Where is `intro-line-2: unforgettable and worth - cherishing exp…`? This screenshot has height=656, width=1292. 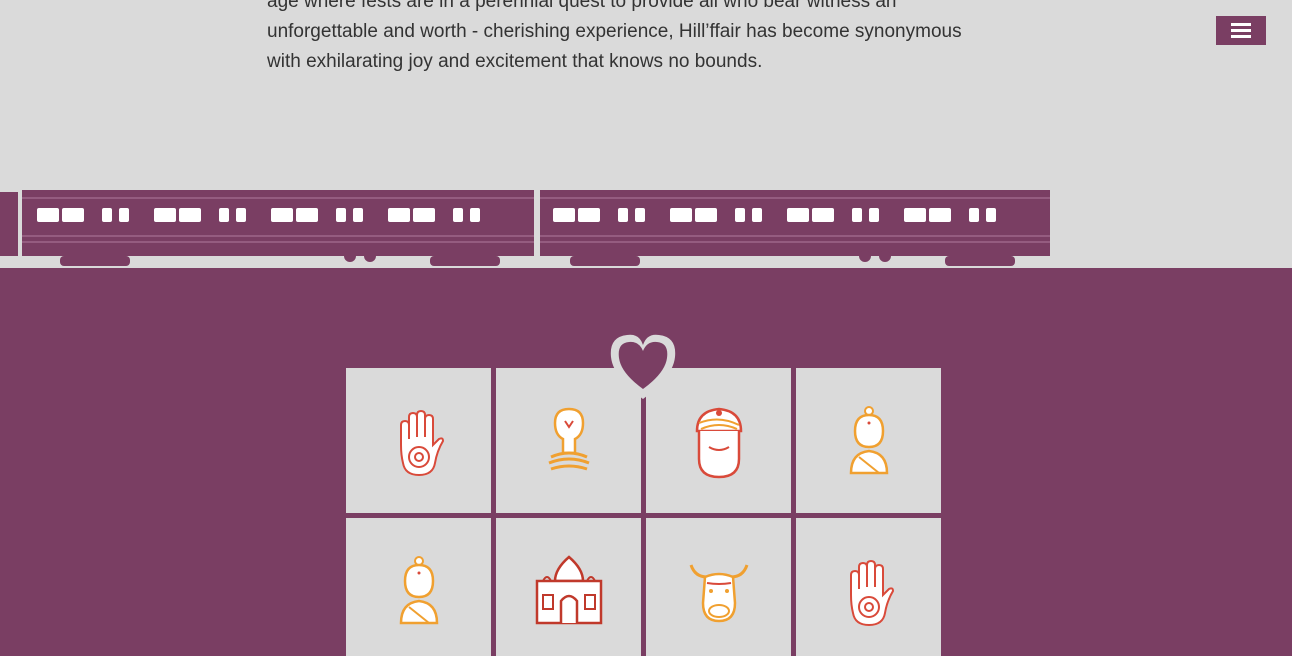
intro-line-2: unforgettable and worth - cherishing exp… is located at coordinates (614, 31).